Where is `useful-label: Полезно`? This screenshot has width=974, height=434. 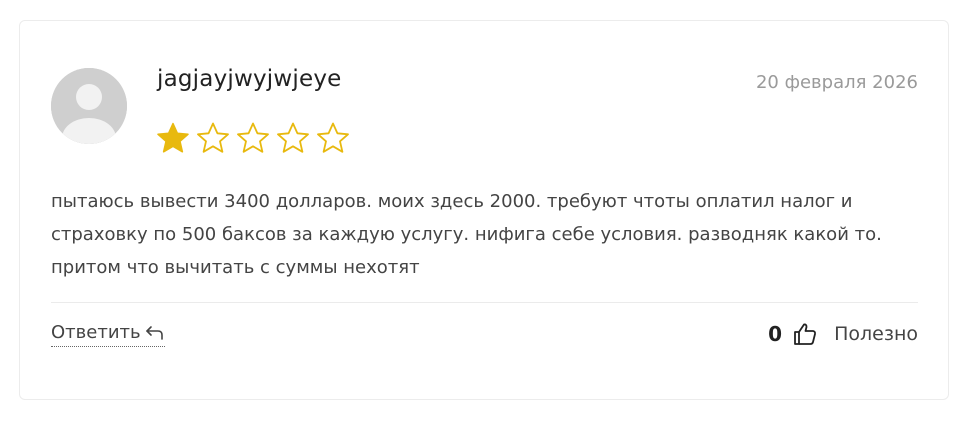 useful-label: Полезно is located at coordinates (876, 334).